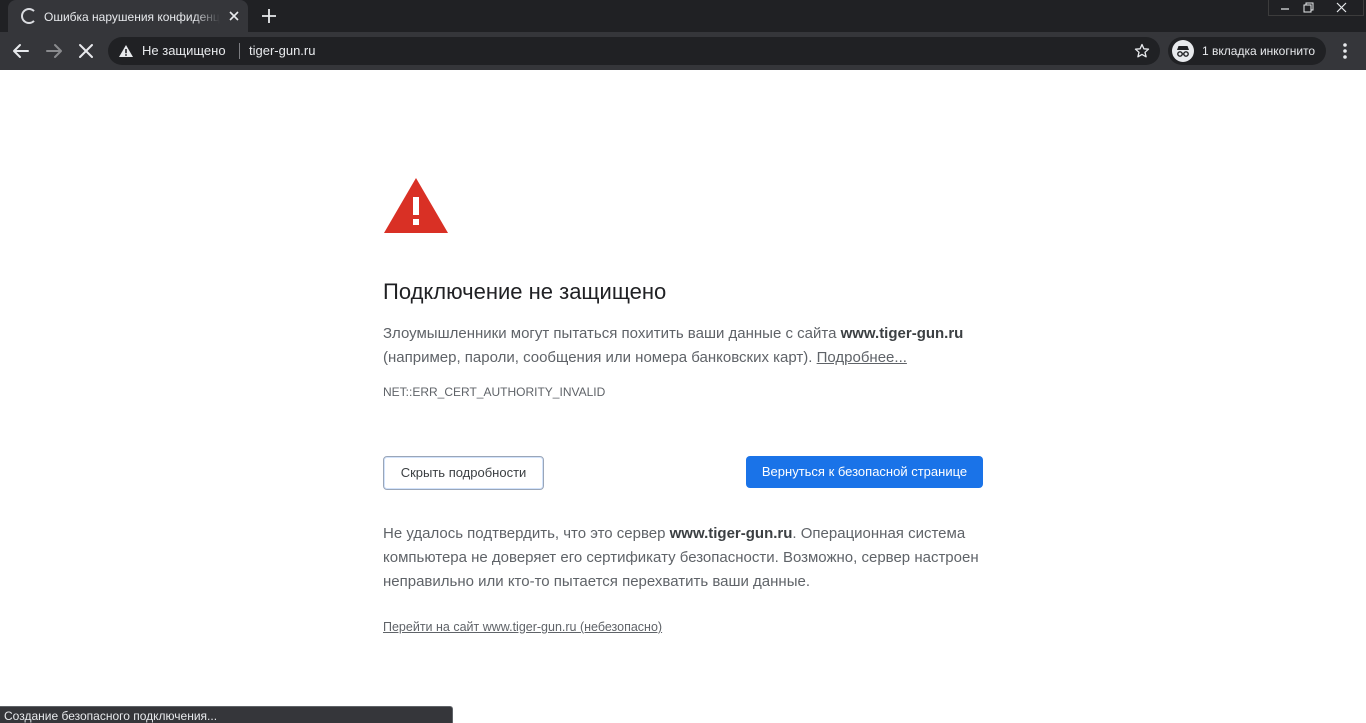 This screenshot has width=1366, height=723. What do you see at coordinates (239, 51) in the screenshot?
I see `address-divider` at bounding box center [239, 51].